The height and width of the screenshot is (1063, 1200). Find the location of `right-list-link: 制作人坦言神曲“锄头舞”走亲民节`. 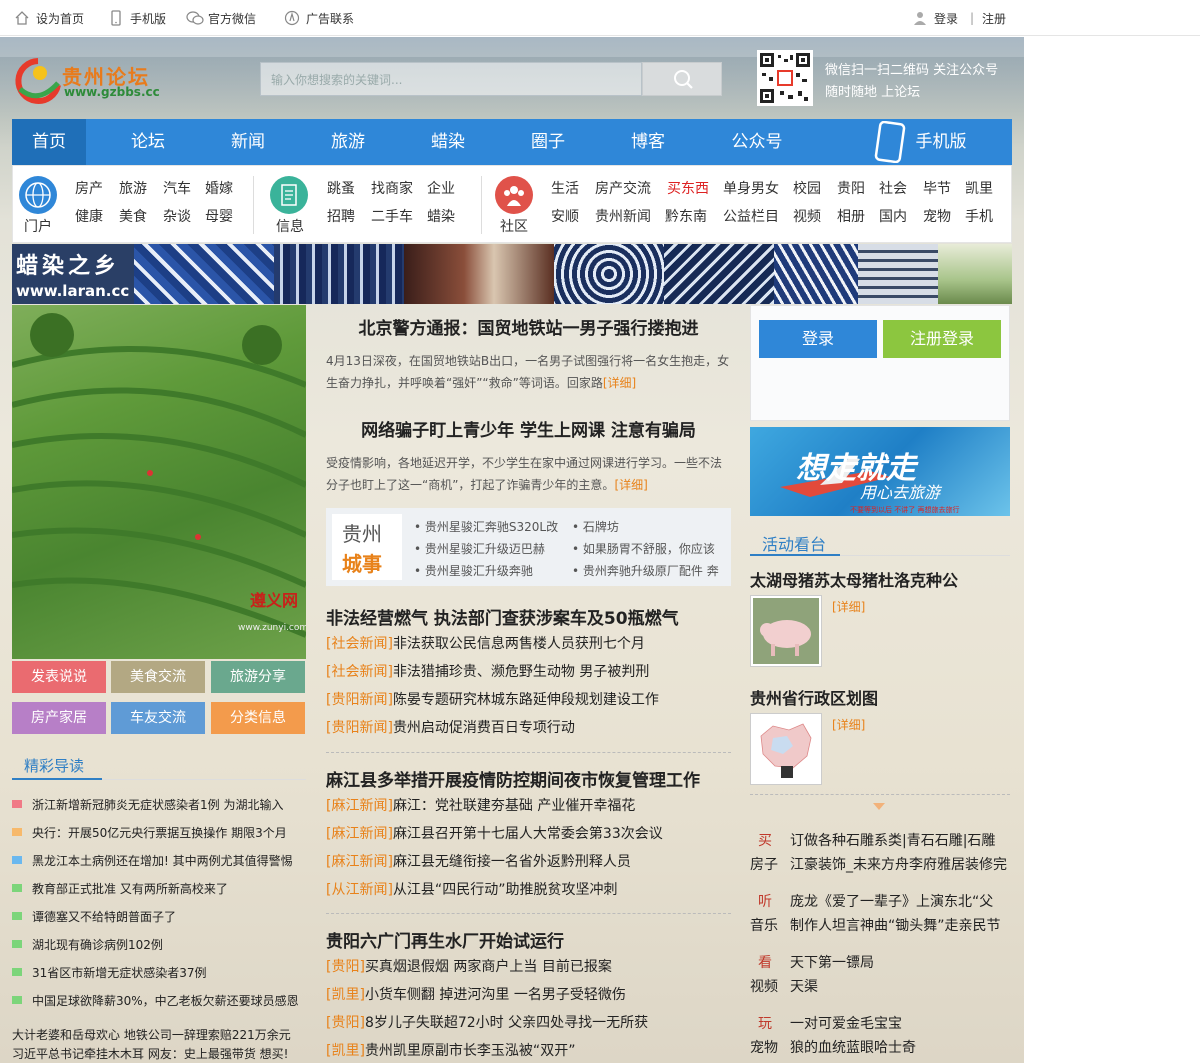

right-list-link: 制作人坦言神曲“锄头舞”走亲民节 is located at coordinates (900, 925).